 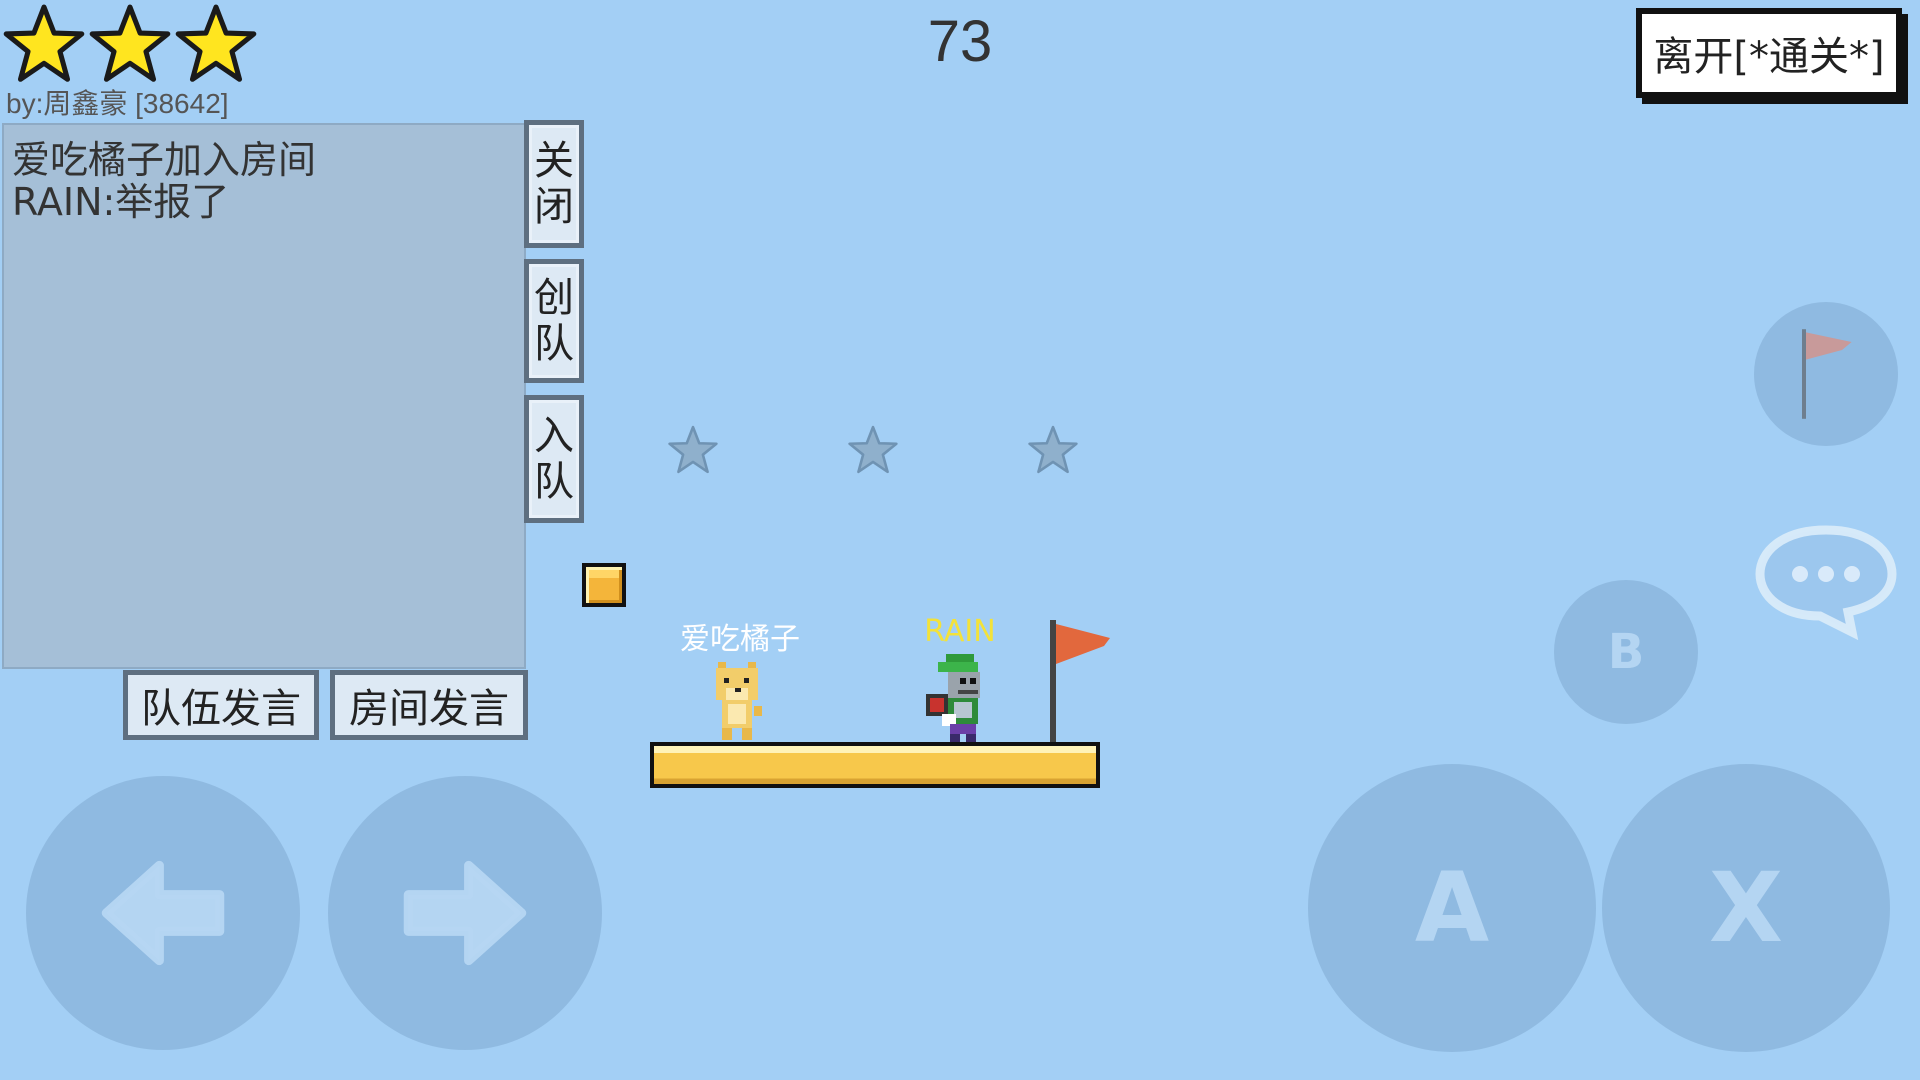 I want to click on x-button: X, so click(x=1746, y=908).